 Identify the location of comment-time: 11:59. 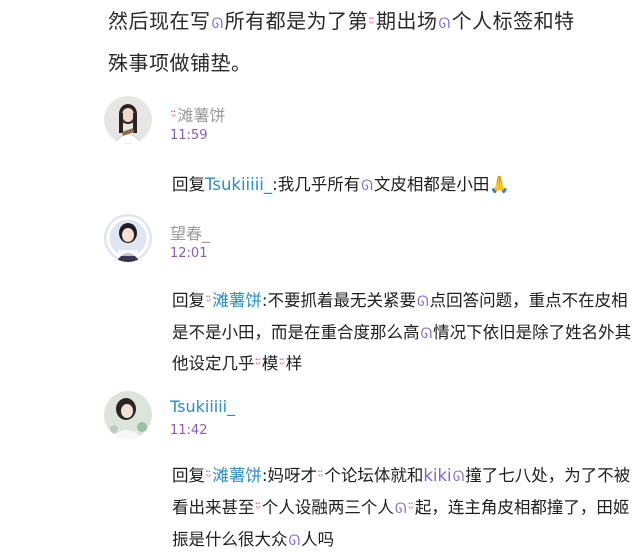
(189, 135).